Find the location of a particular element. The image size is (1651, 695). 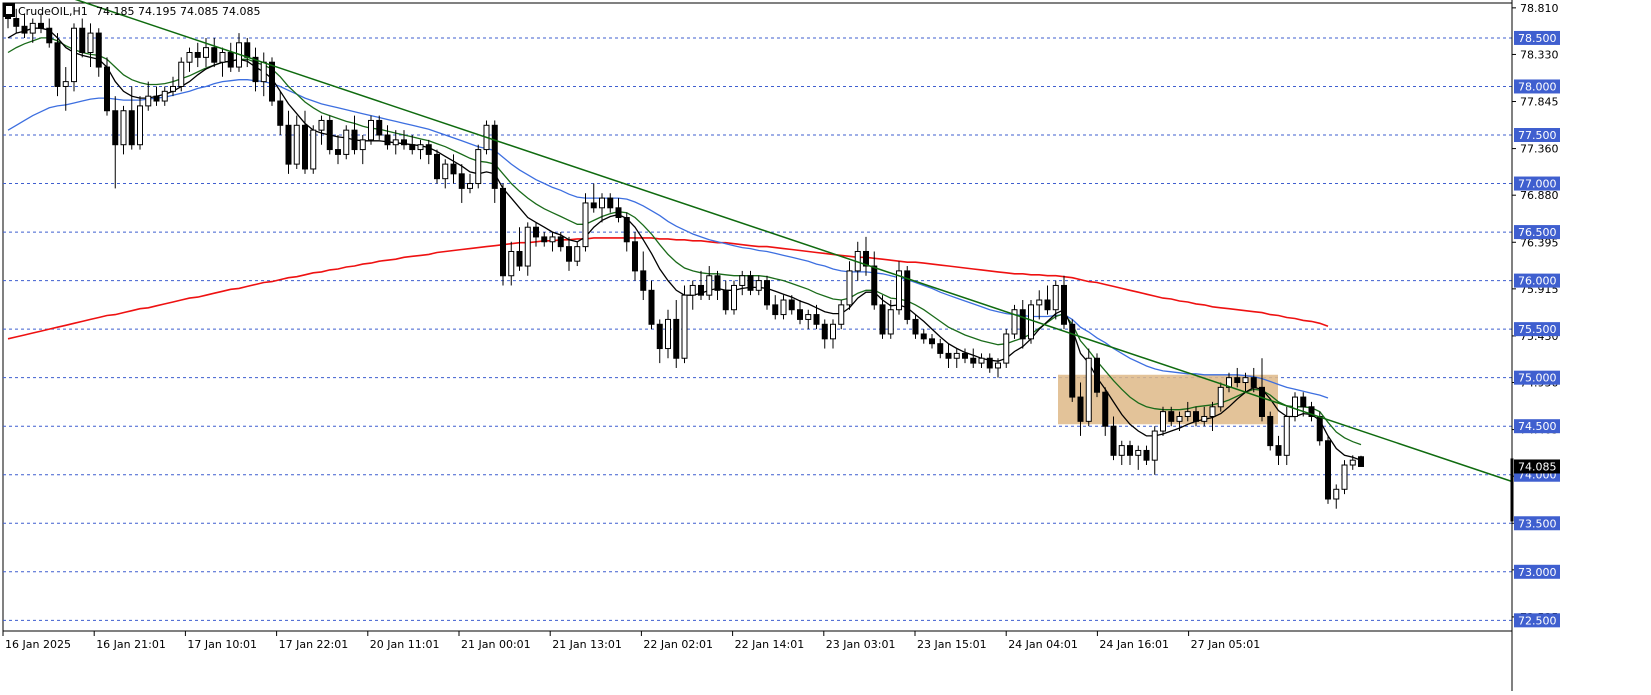

time-tick-label: 16 Jan 2025 is located at coordinates (38, 644).